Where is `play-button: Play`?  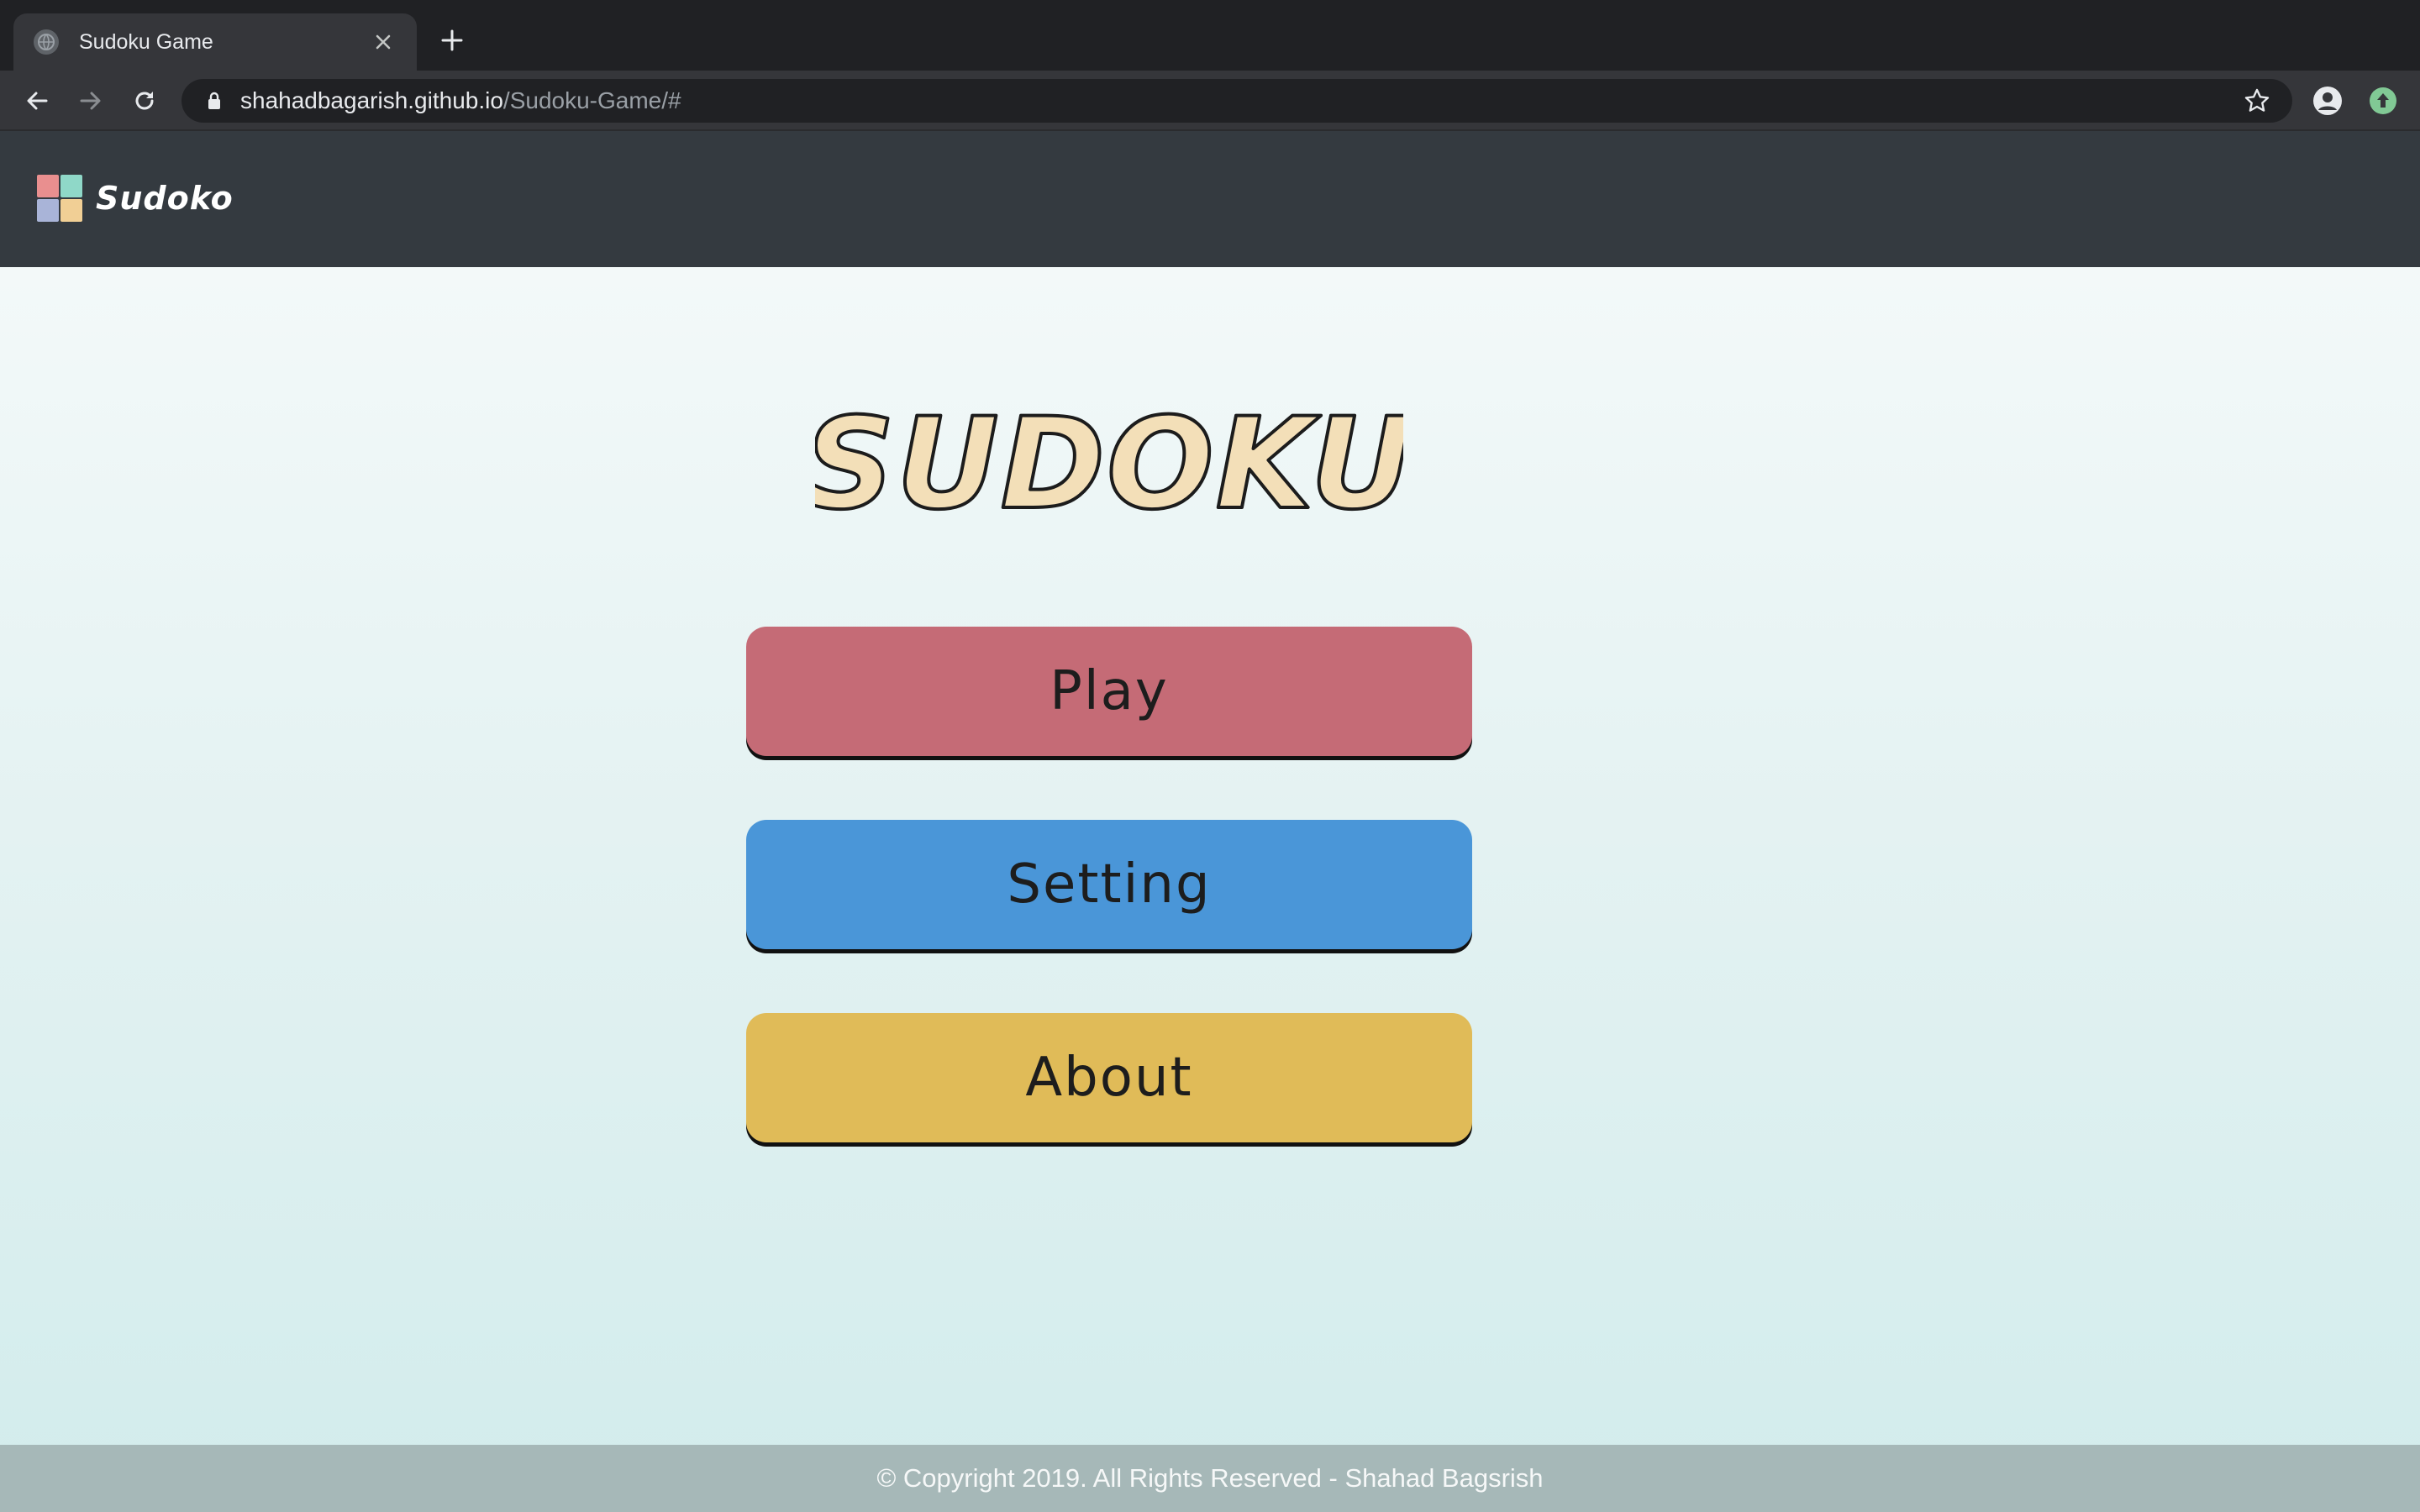
play-button: Play is located at coordinates (1109, 691).